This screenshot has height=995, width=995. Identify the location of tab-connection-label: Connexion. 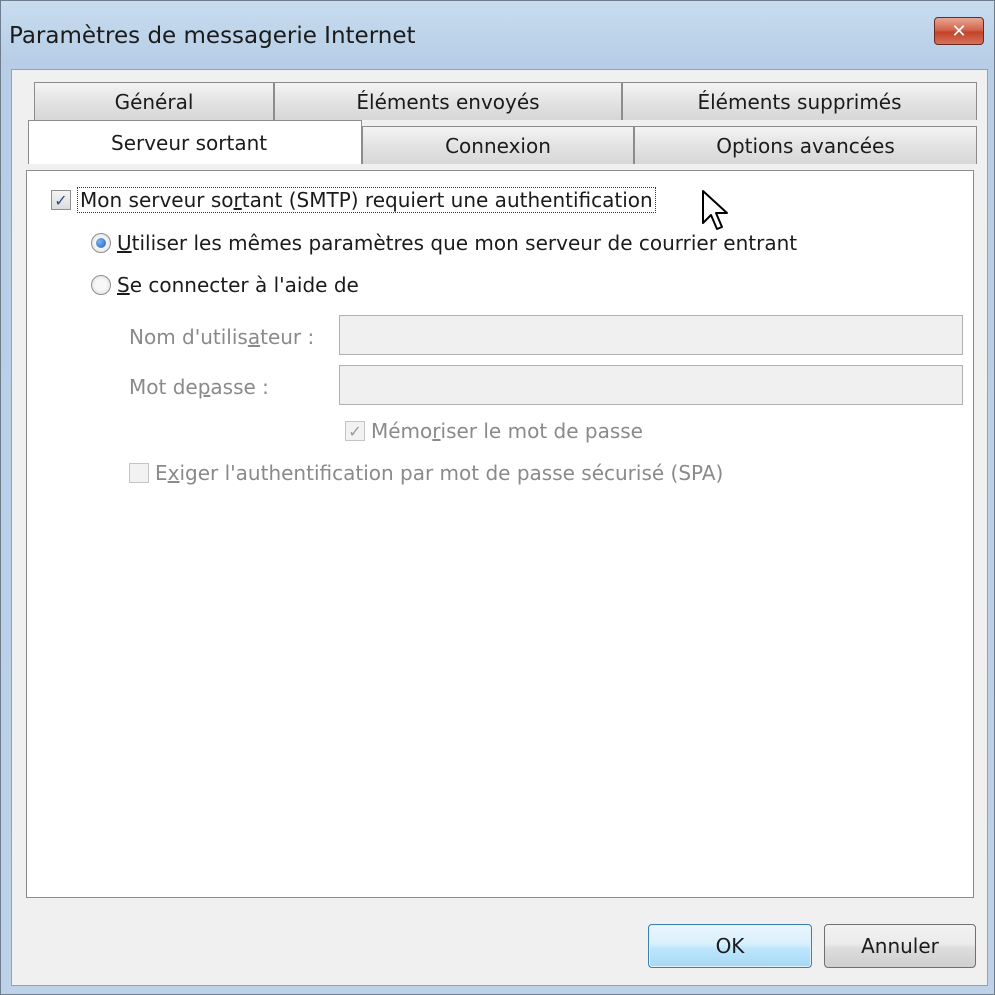
(498, 145).